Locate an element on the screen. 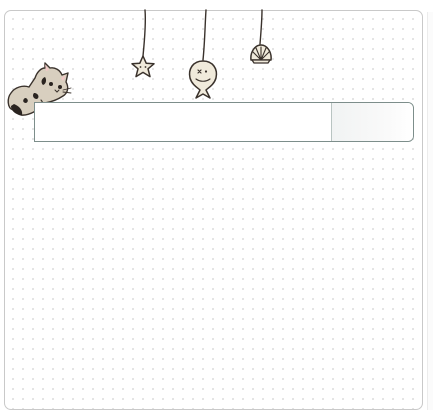  search-bar is located at coordinates (224, 122).